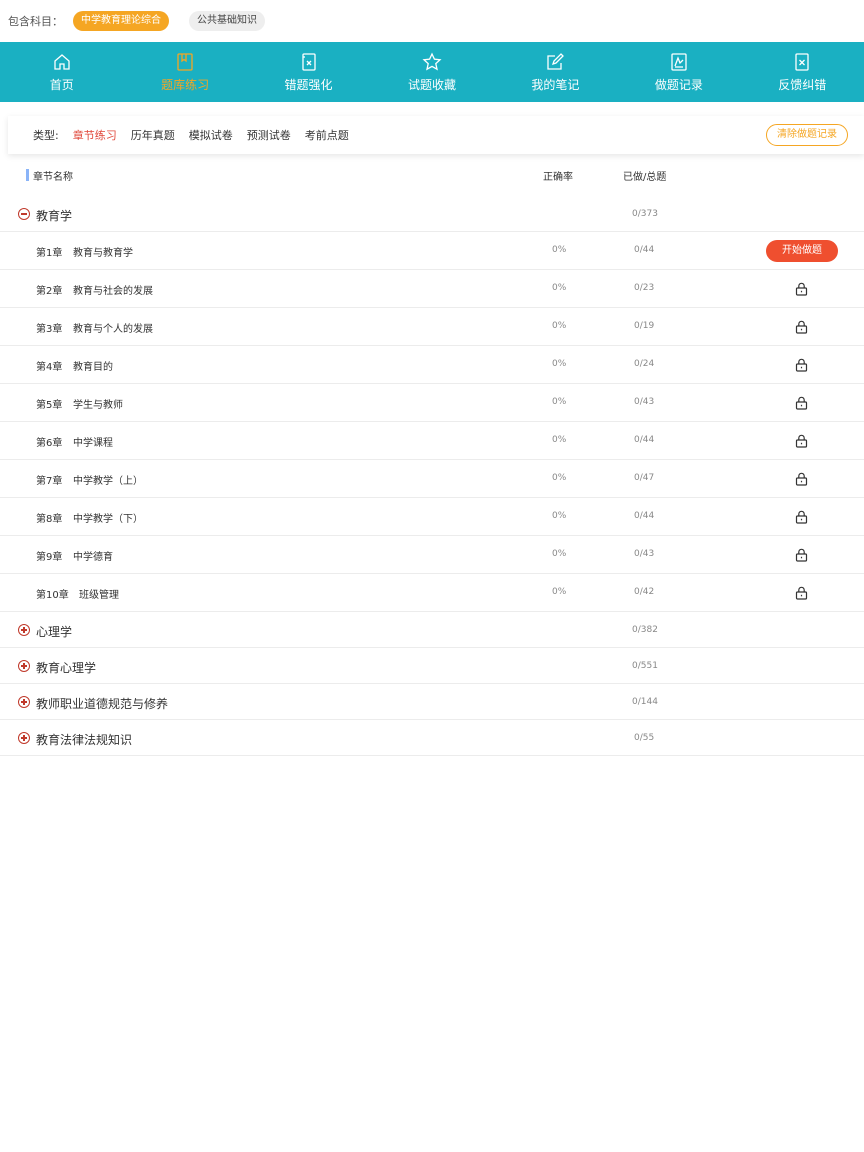 Image resolution: width=864 pixels, height=1152 pixels. Describe the element at coordinates (66, 668) in the screenshot. I see `group-name: 教育心理学` at that location.